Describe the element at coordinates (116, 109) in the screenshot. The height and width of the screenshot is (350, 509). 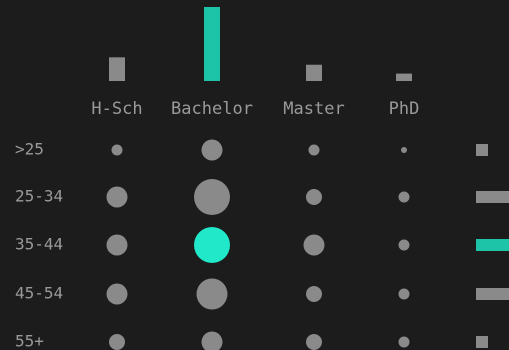
I see `column-label: H-Sch` at that location.